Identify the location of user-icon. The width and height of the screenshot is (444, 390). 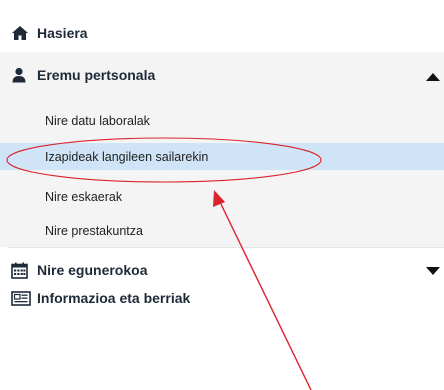
(19, 75).